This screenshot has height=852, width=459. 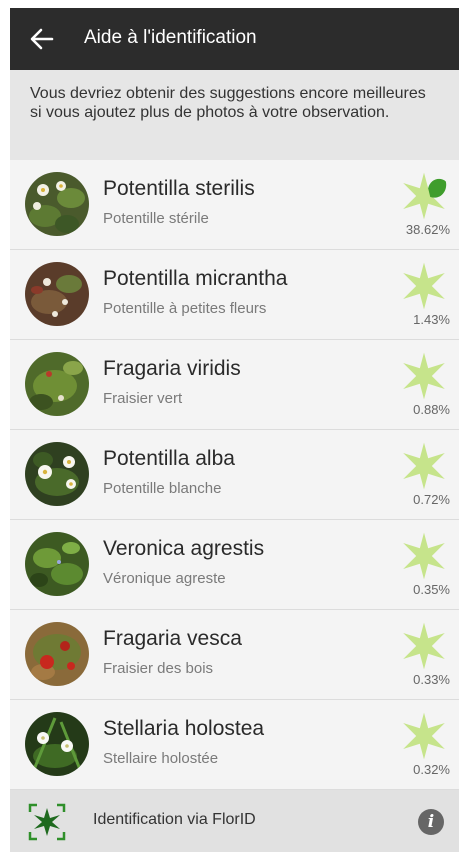 I want to click on scientific-name: Potentilla micrantha, so click(x=195, y=278).